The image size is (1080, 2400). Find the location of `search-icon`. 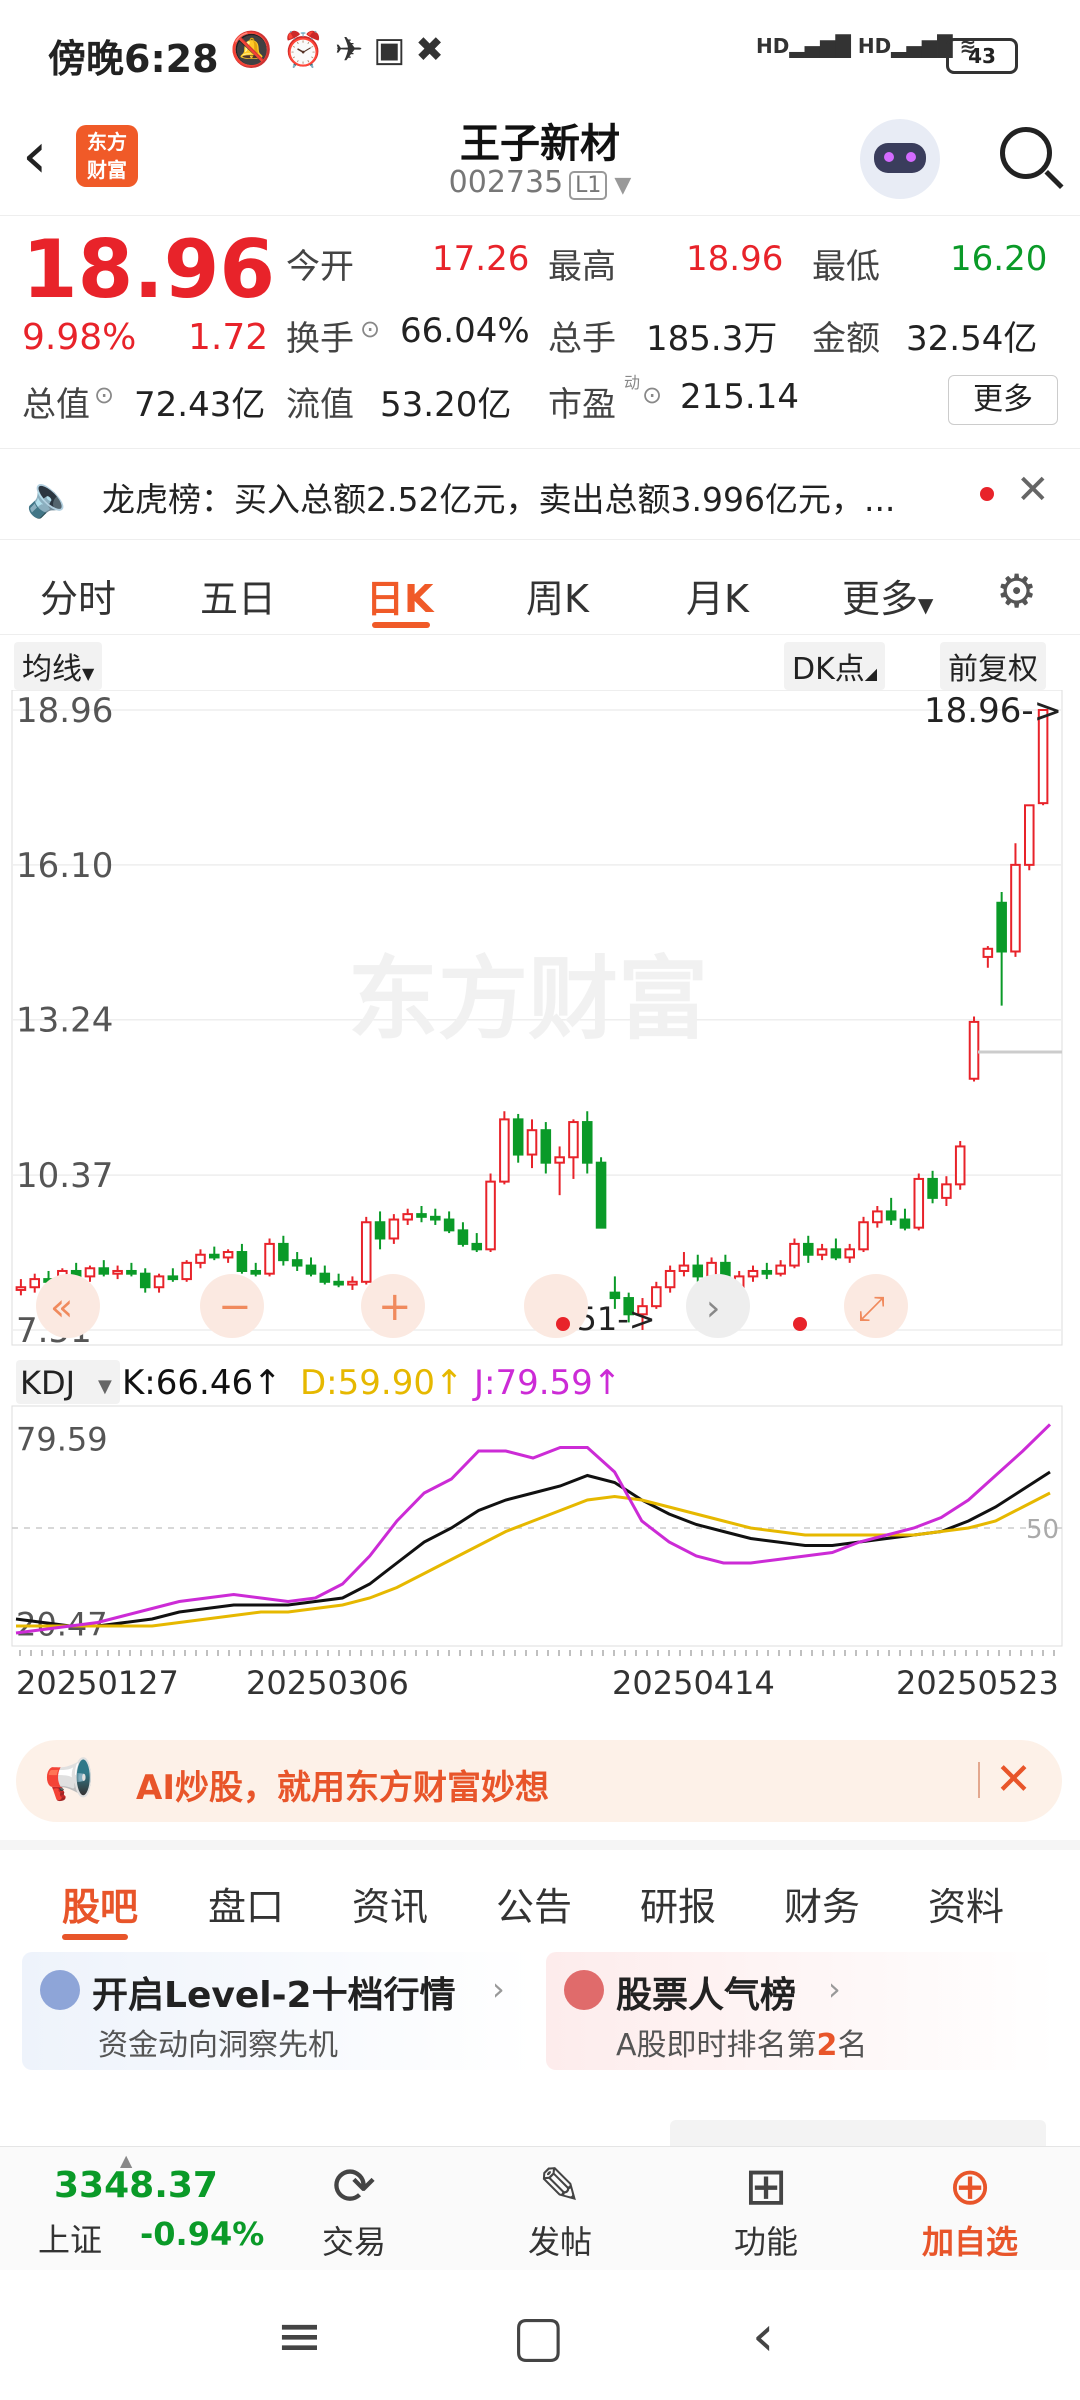

search-icon is located at coordinates (1026, 153).